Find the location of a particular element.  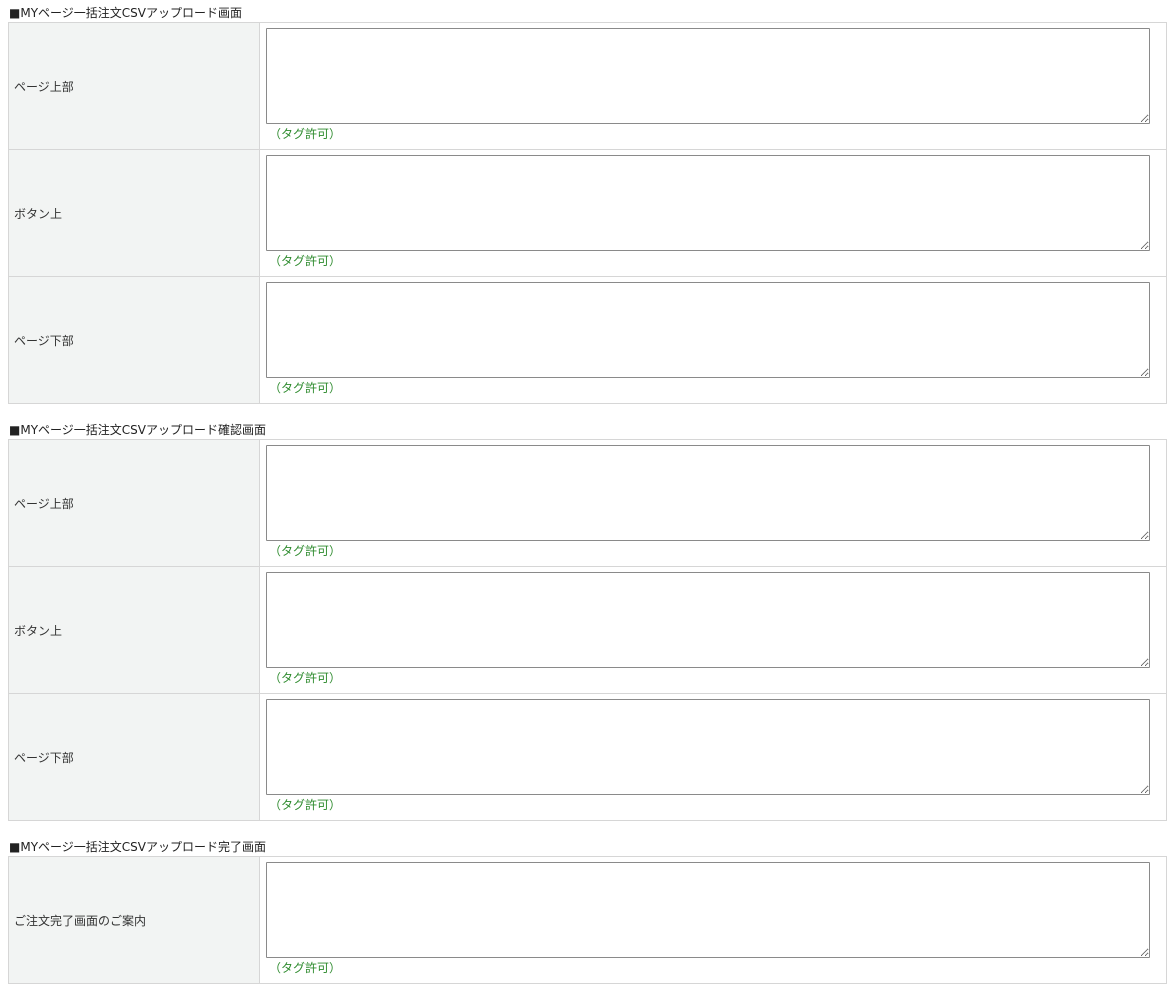

row-label: ご注文完了画面のご案内 is located at coordinates (134, 920).